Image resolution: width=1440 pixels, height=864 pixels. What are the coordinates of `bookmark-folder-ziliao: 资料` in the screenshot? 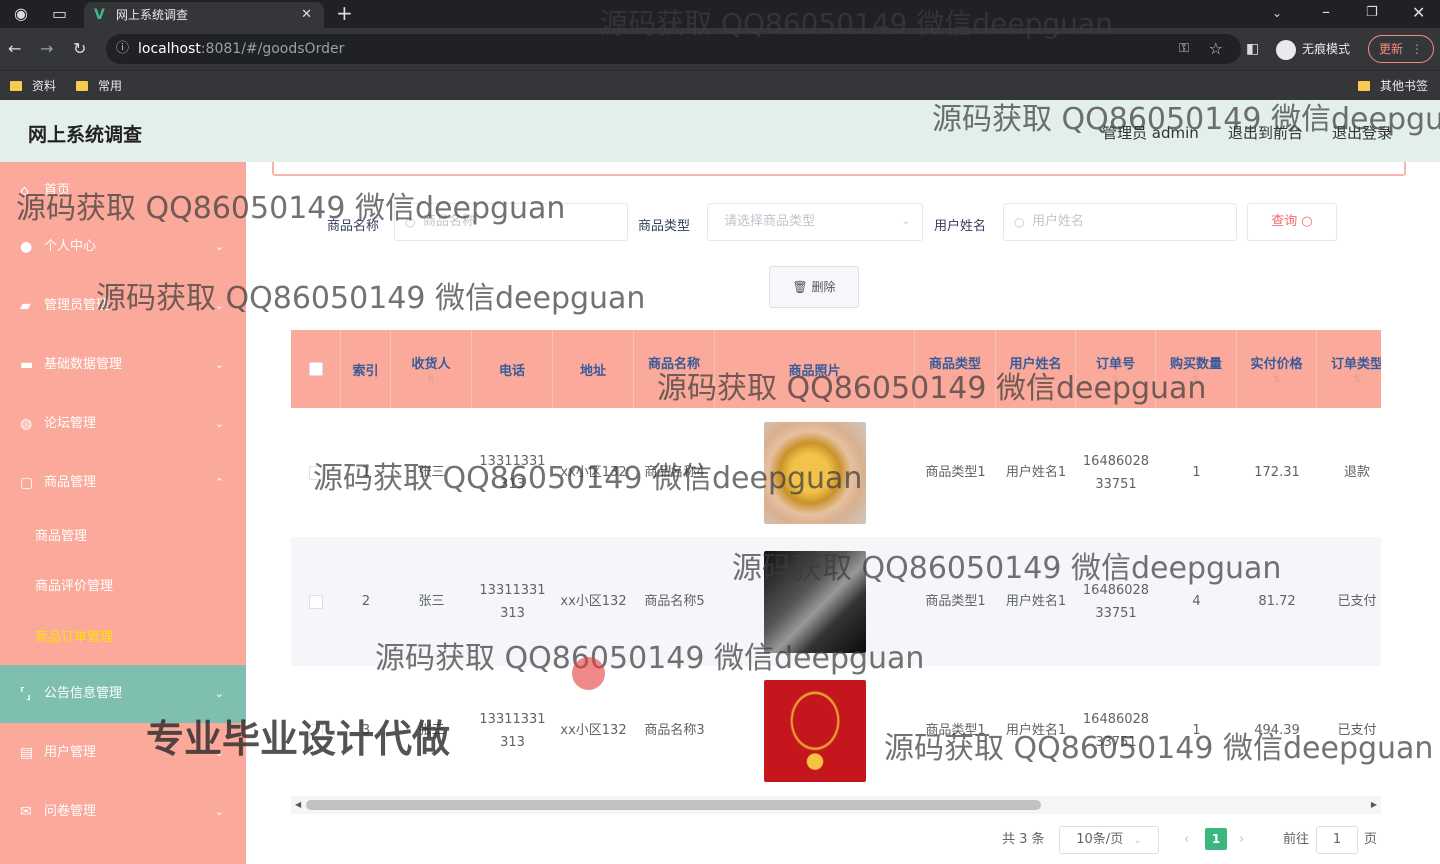 It's located at (33, 86).